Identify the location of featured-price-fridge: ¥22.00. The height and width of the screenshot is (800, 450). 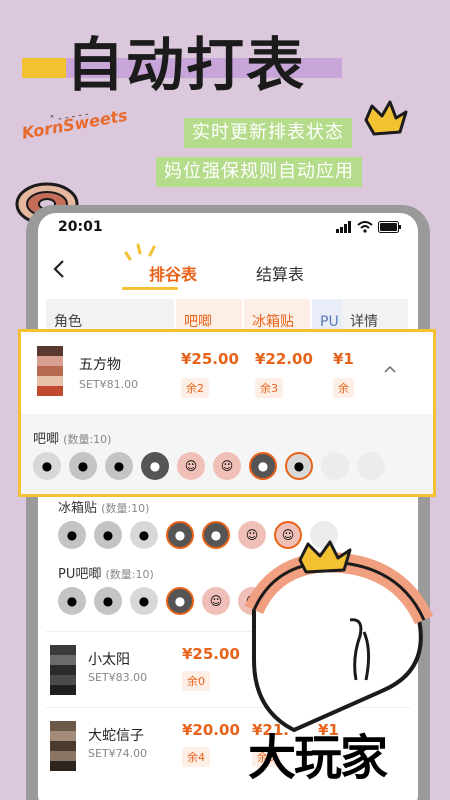
(284, 359).